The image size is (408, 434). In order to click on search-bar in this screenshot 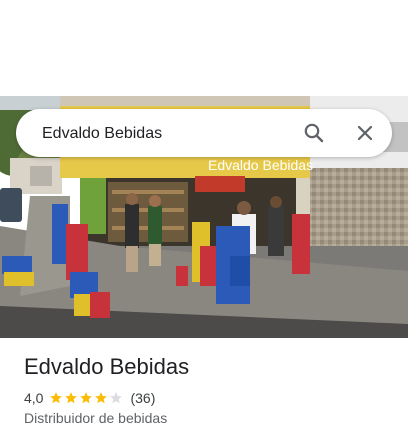, I will do `click(204, 134)`.